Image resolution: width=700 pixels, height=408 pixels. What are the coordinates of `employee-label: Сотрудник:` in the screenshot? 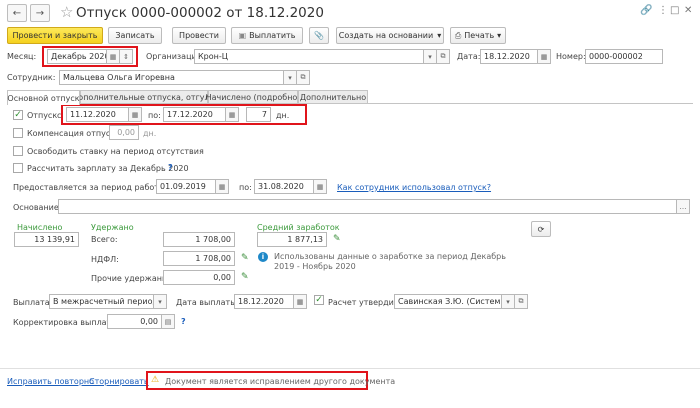 It's located at (31, 77).